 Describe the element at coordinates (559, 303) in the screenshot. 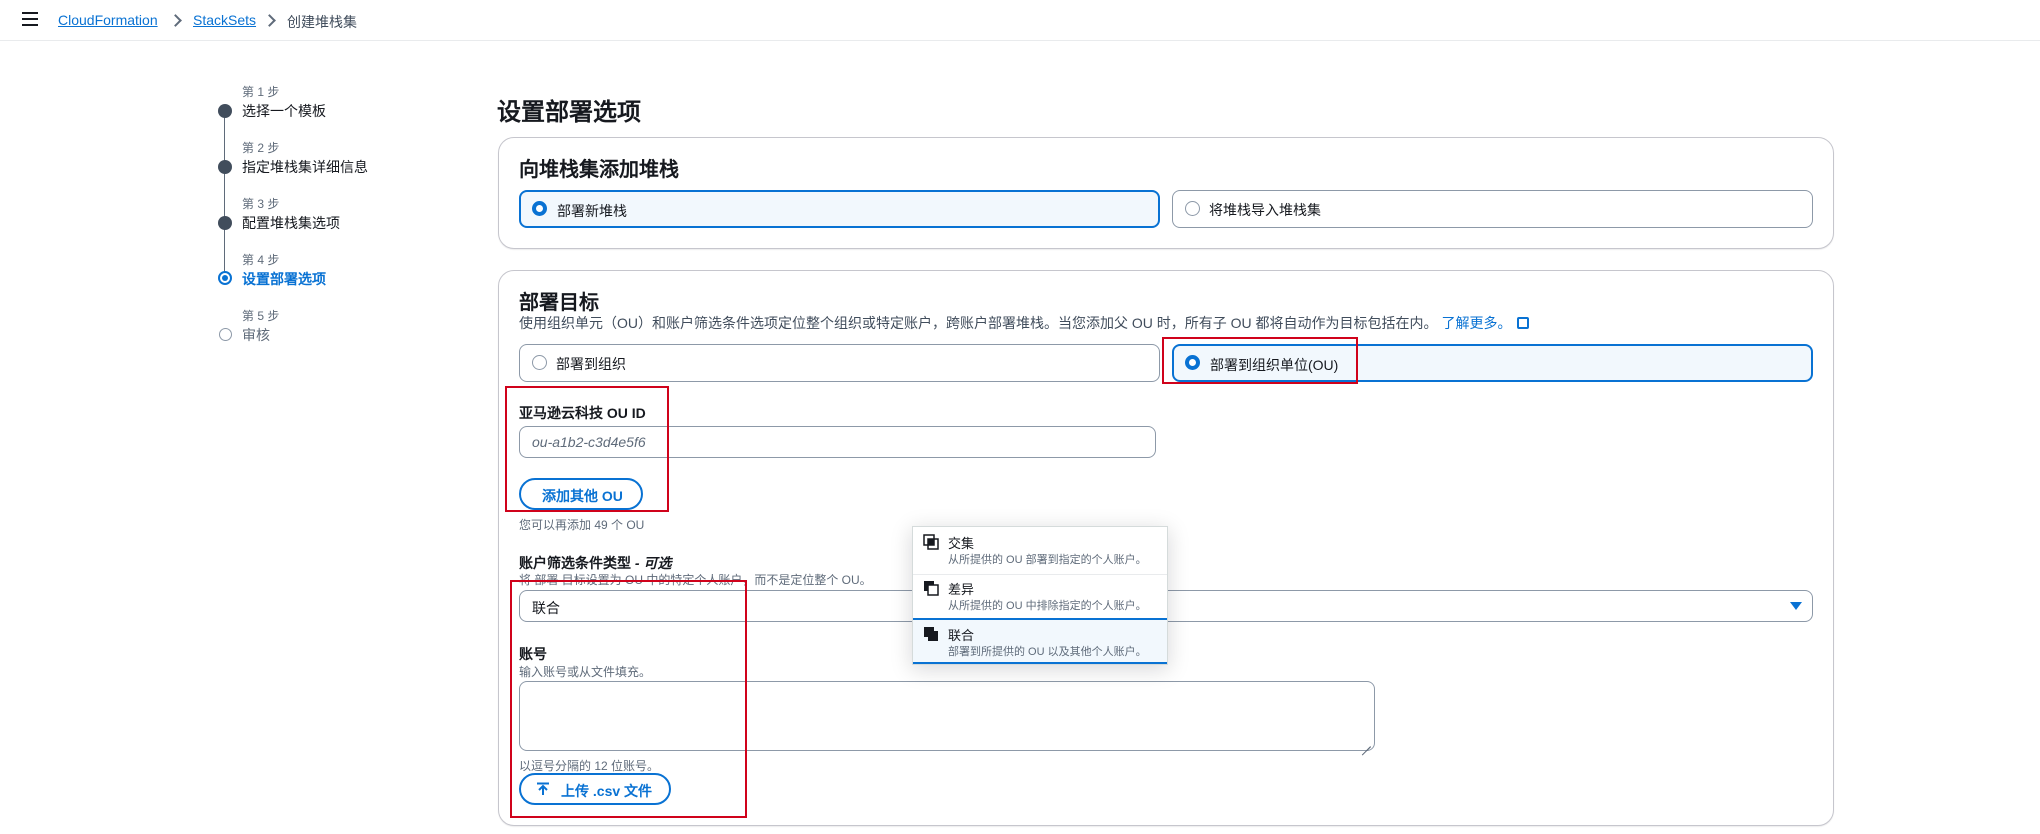

I see `deployment-targets-heading: 部署目标` at that location.